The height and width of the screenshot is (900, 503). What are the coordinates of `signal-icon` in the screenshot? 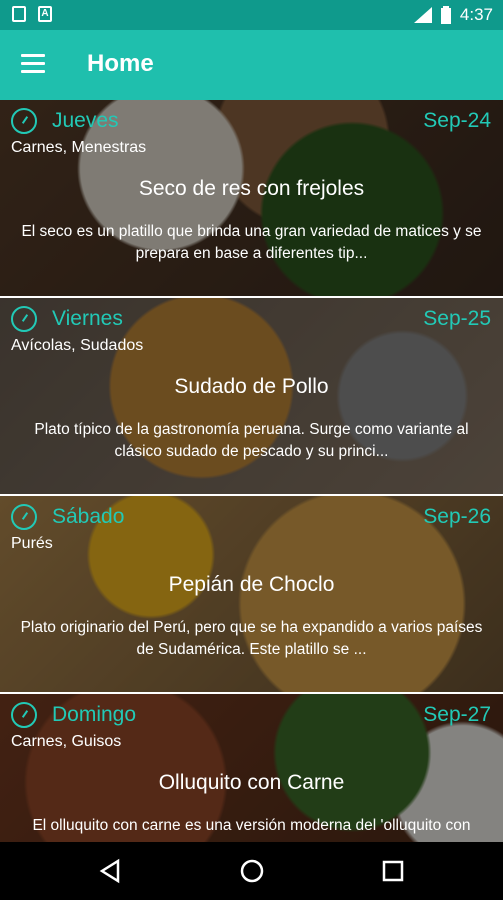 It's located at (422, 15).